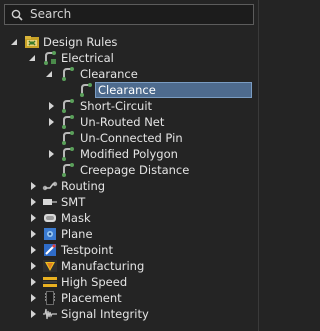  I want to click on placement-icon, so click(50, 298).